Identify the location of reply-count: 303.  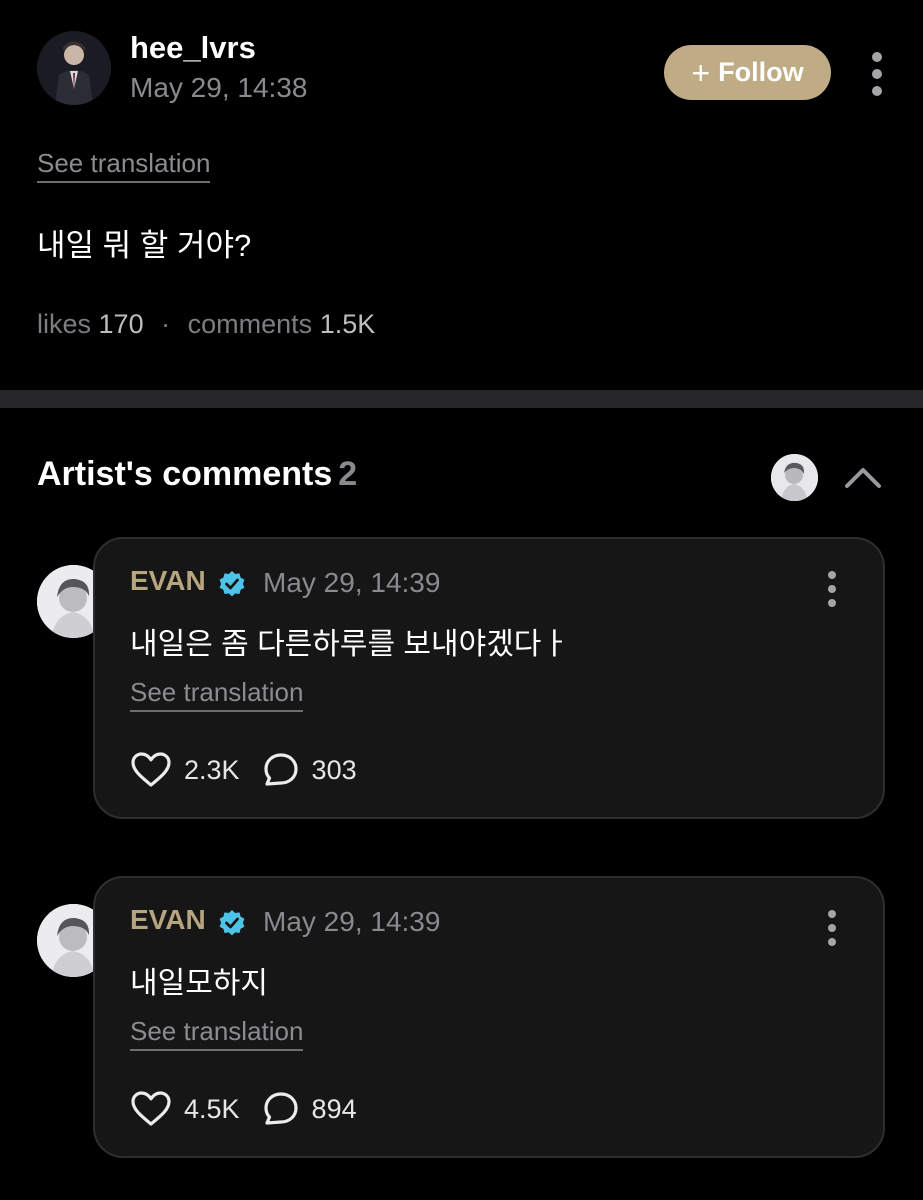
(334, 769).